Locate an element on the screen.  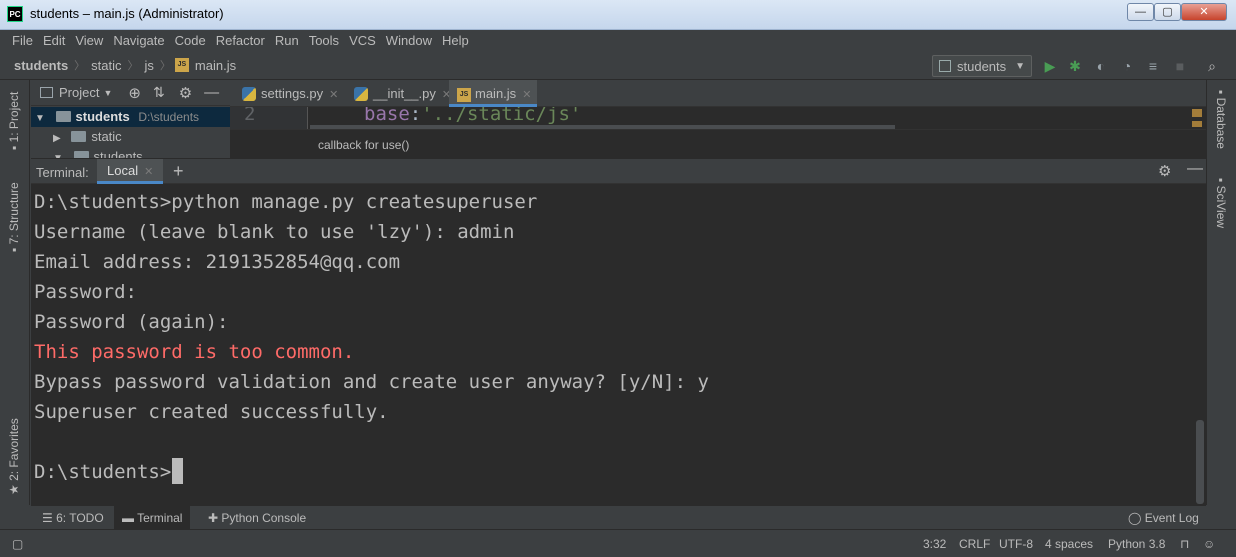
close-button: ✕ is located at coordinates (1204, 12).